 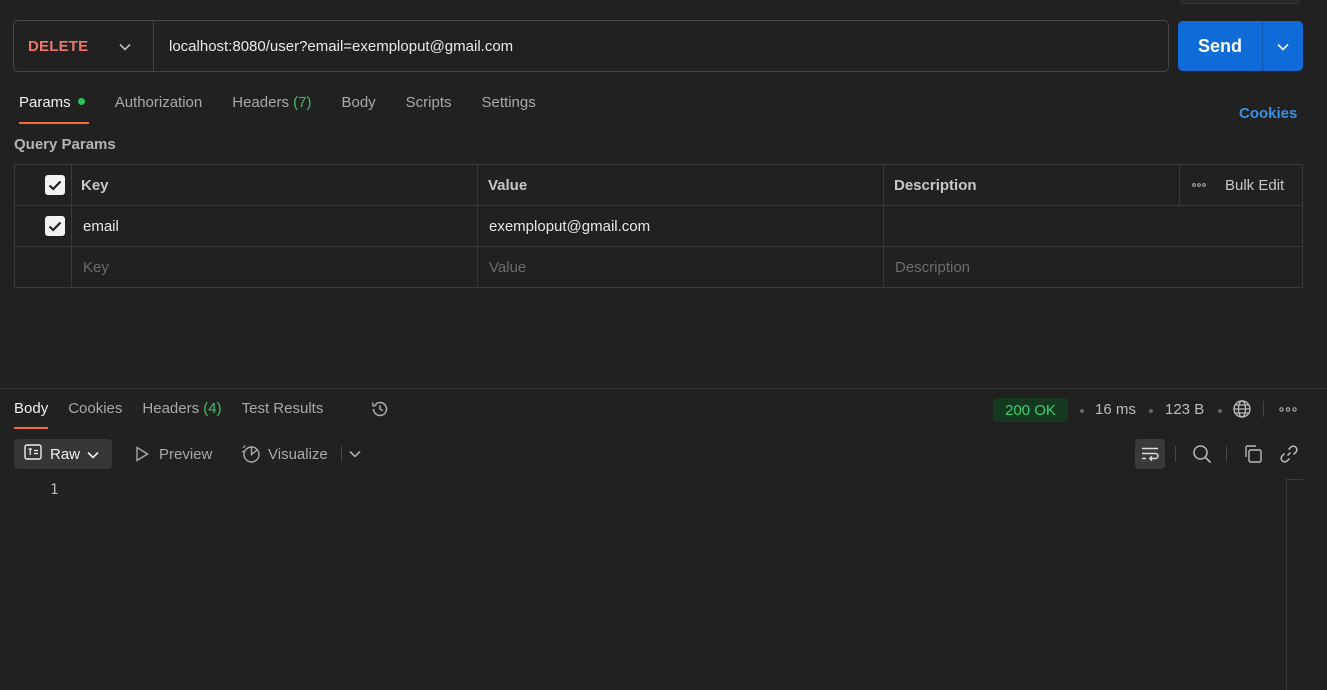 I want to click on tab-response-cookies: Cookies, so click(x=95, y=415).